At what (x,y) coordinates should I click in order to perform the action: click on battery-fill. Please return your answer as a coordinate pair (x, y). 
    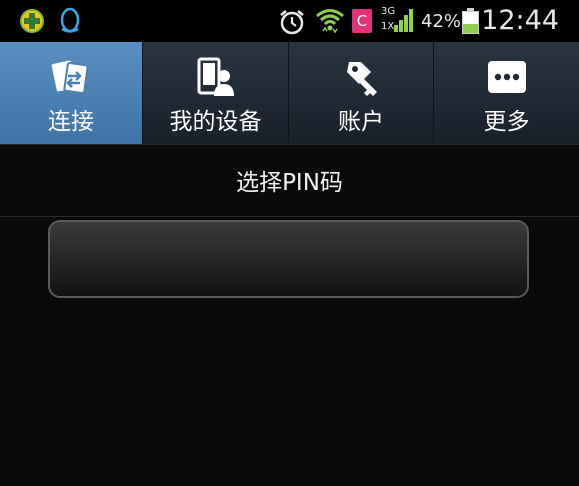
    Looking at the image, I should click on (470, 28).